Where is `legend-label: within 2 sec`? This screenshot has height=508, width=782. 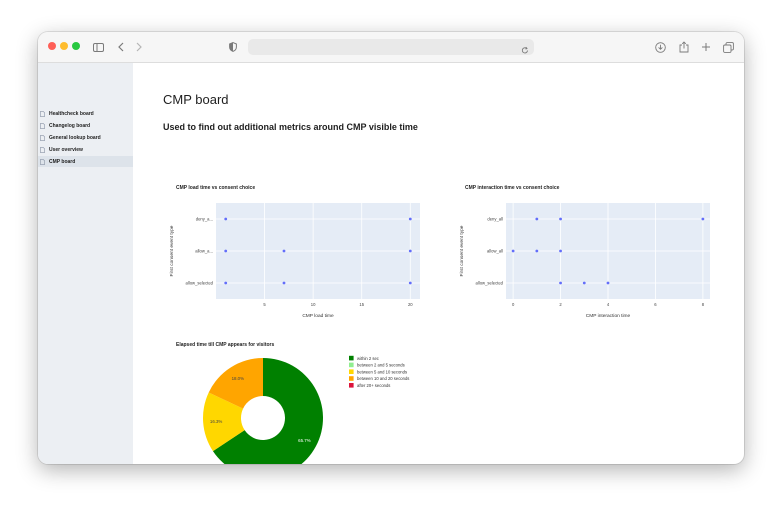
legend-label: within 2 sec is located at coordinates (368, 358).